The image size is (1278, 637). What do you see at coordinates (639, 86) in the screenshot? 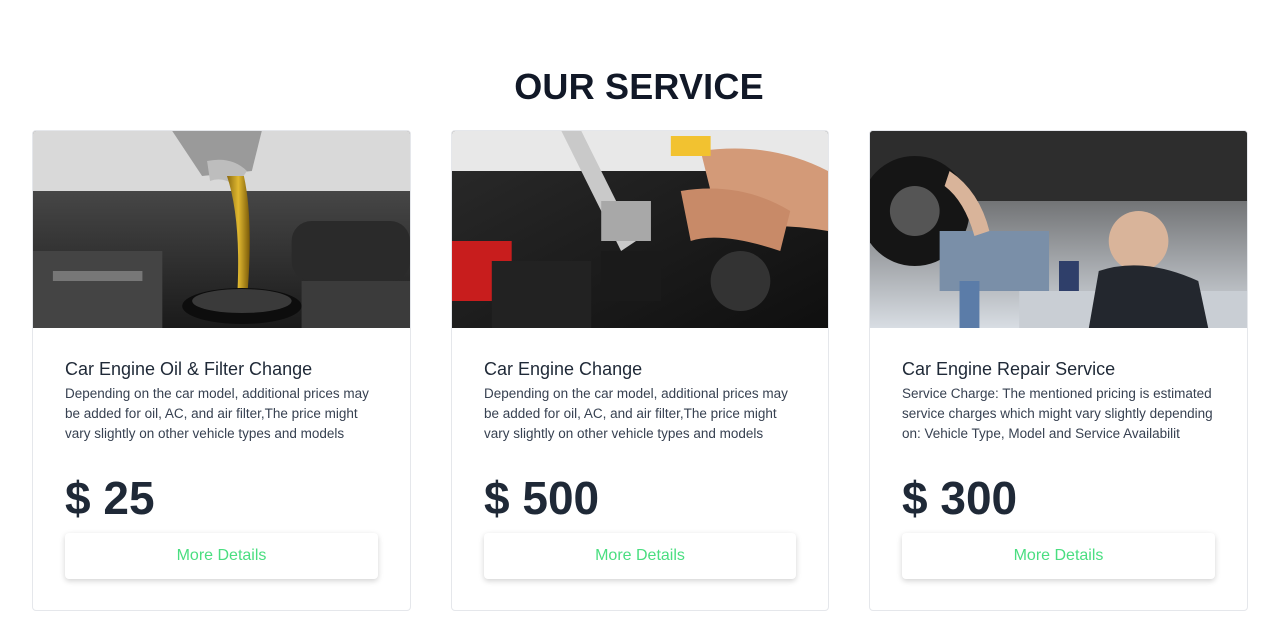
I see `section-title: OUR SERVICE` at bounding box center [639, 86].